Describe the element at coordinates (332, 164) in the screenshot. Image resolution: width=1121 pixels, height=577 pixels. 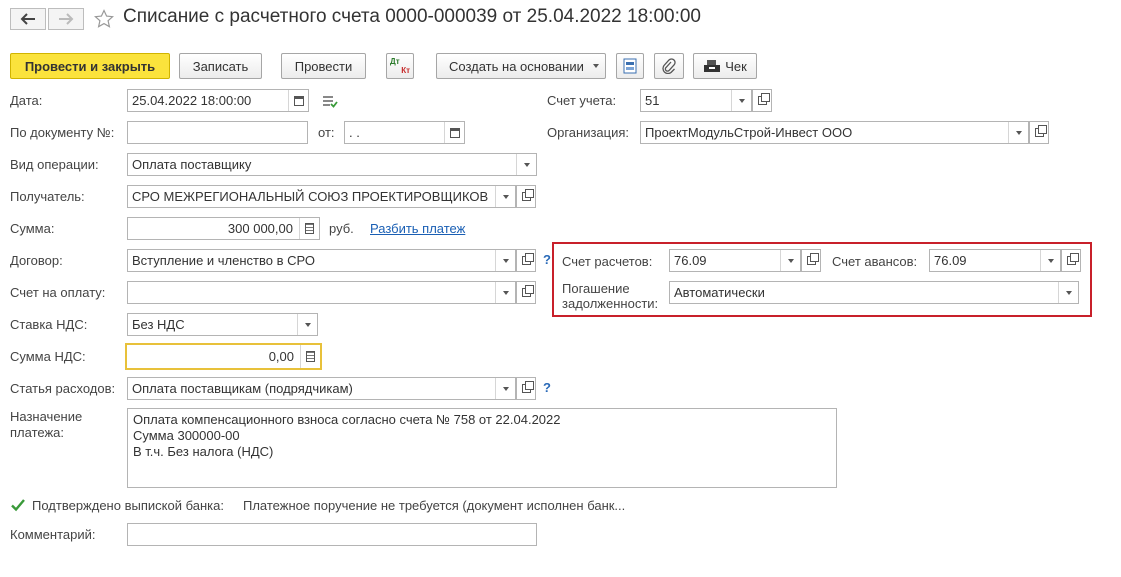
I see `operation-type-select: Оплата поставщику` at that location.